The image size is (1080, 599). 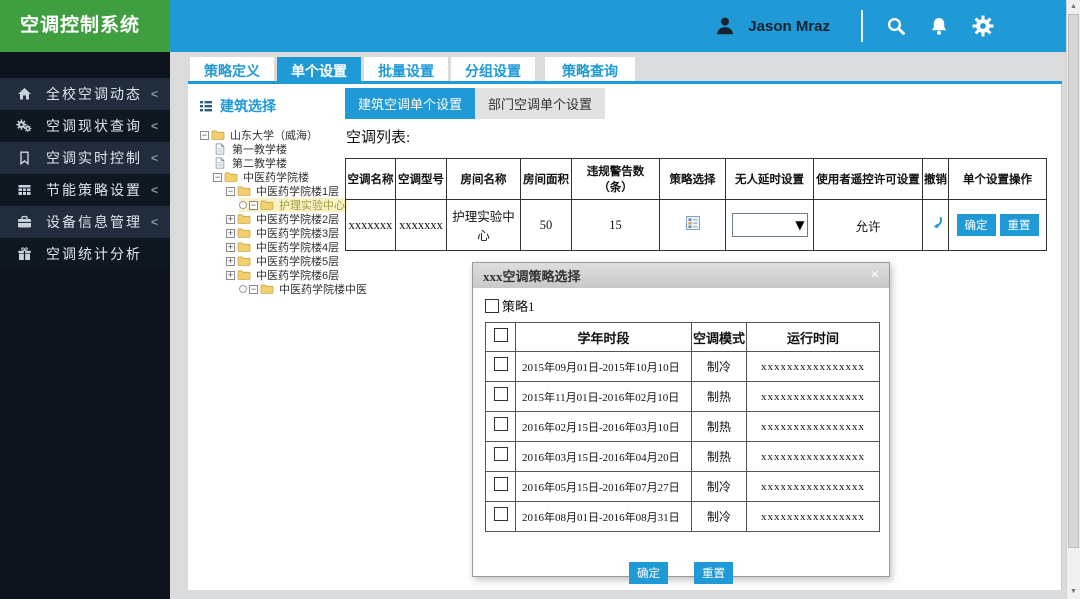 What do you see at coordinates (687, 305) in the screenshot?
I see `policy1-row: 策略1` at bounding box center [687, 305].